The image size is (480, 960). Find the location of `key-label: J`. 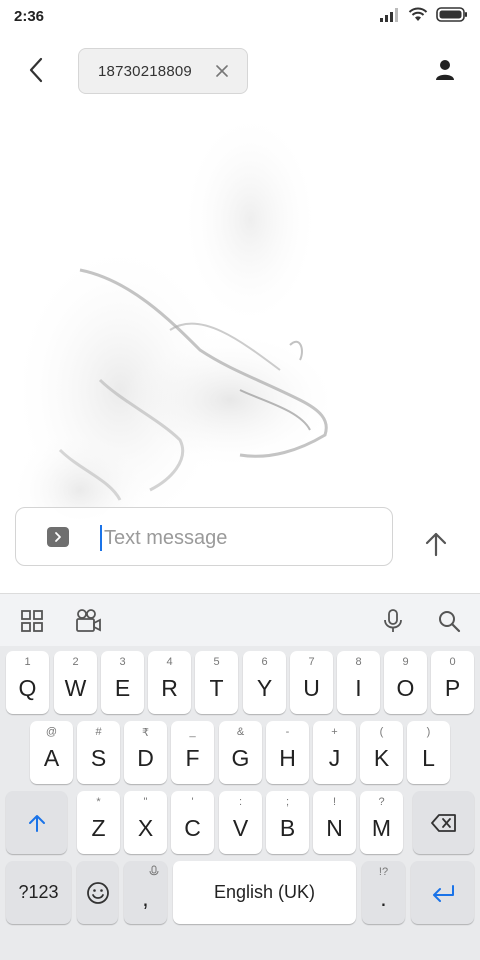

key-label: J is located at coordinates (334, 758).